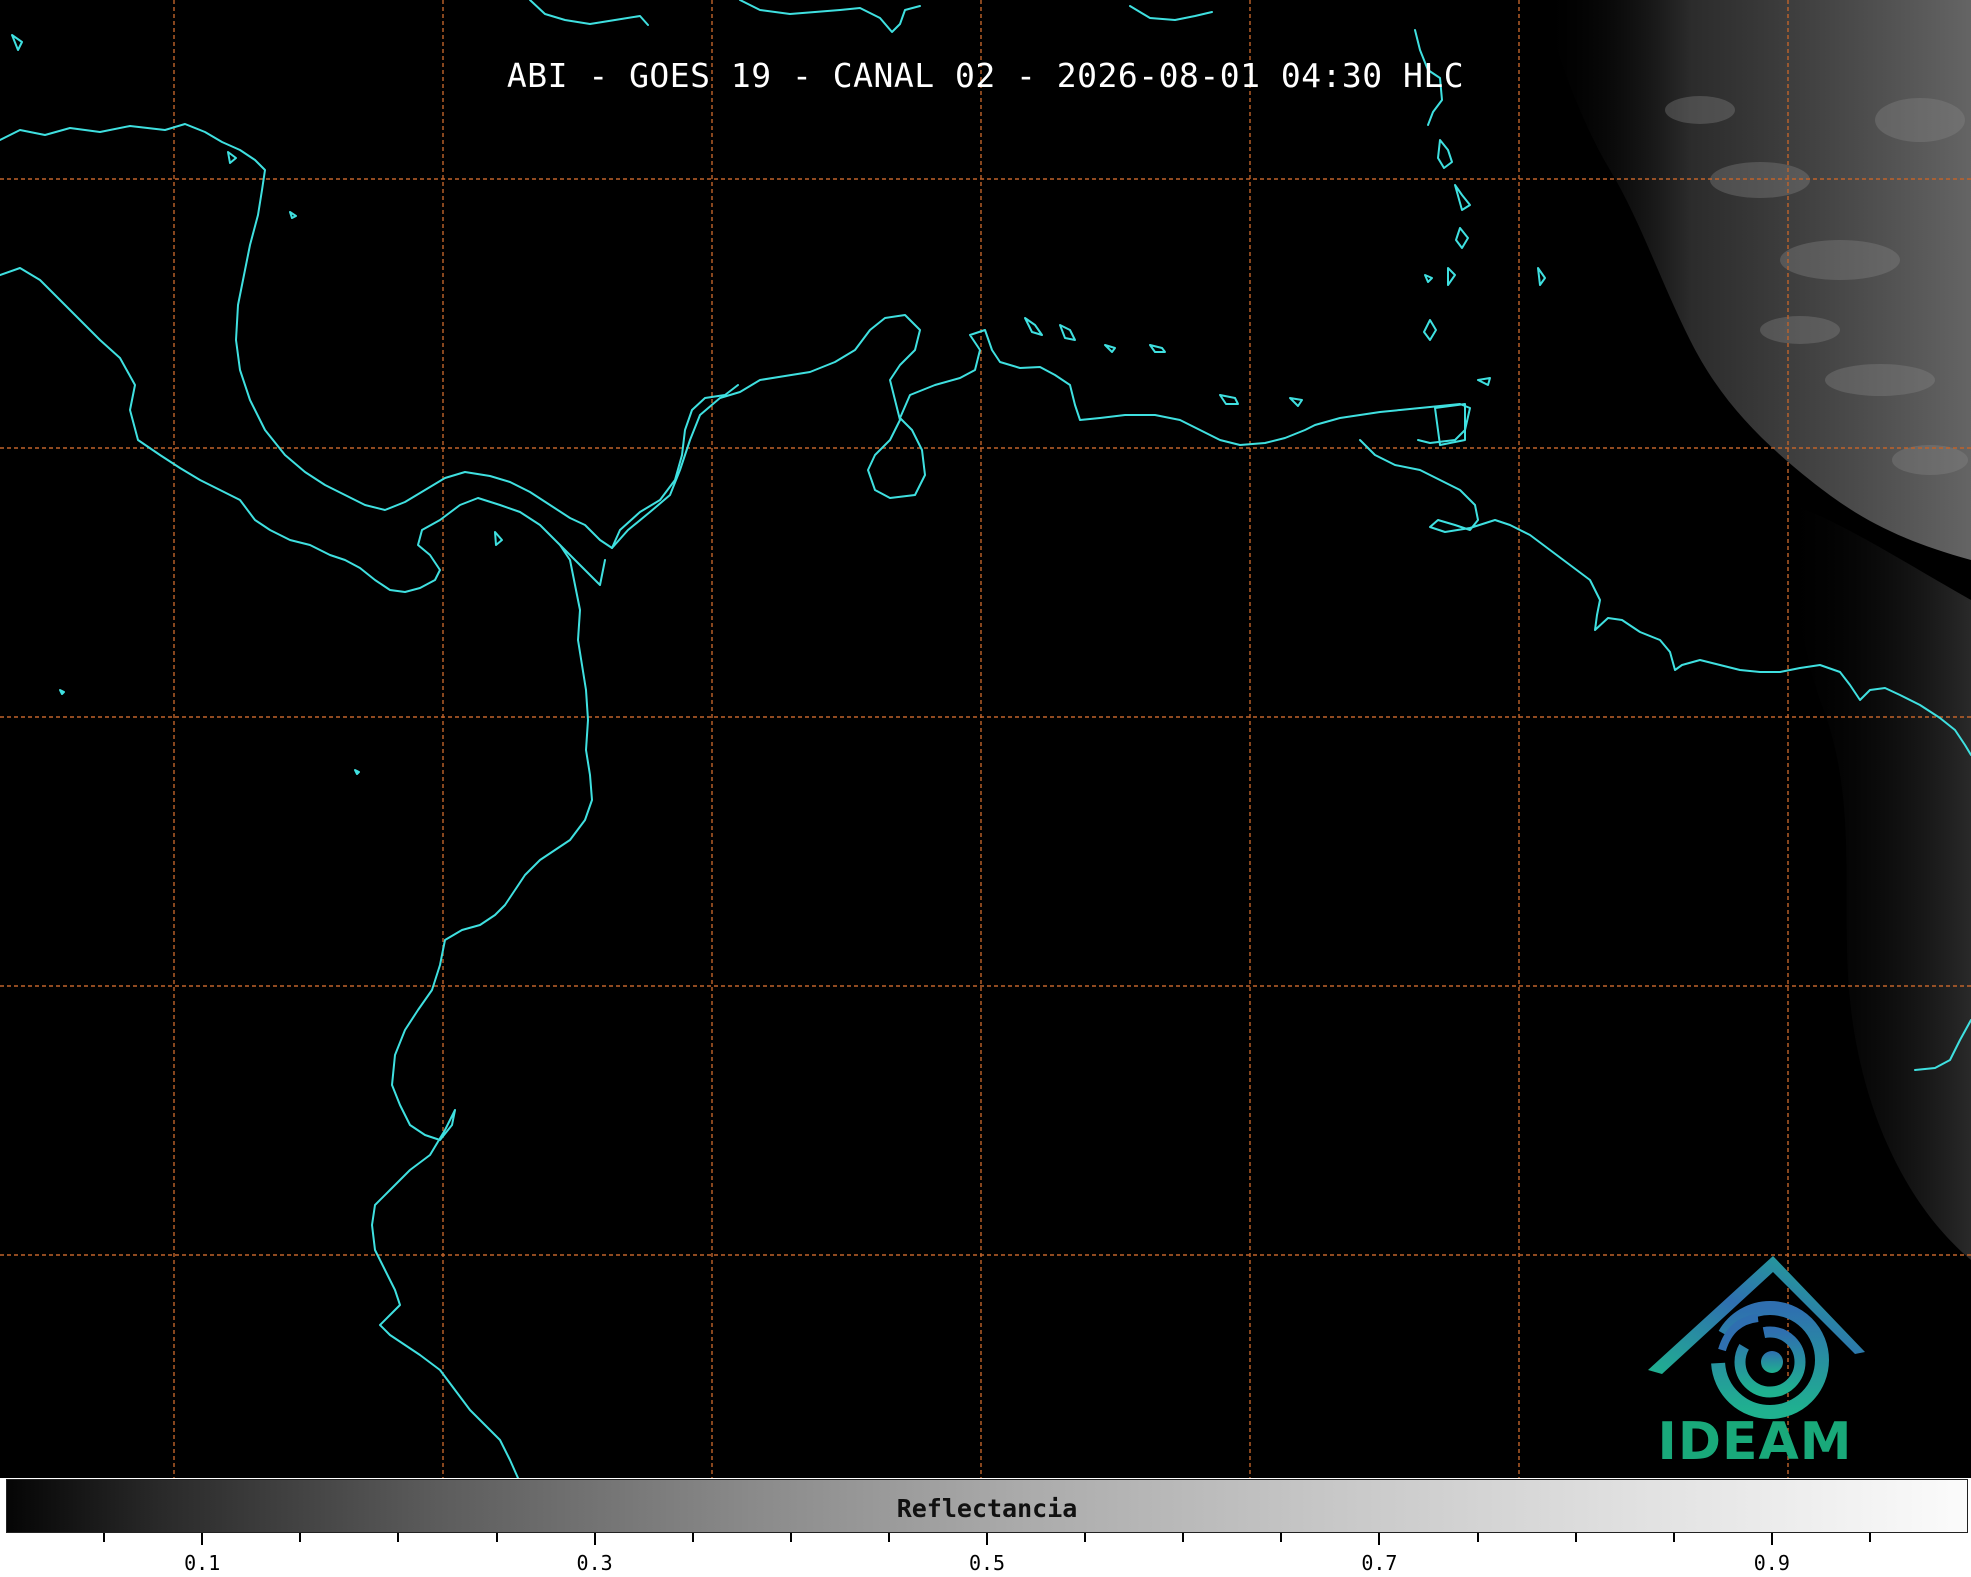 Image resolution: width=1971 pixels, height=1577 pixels. Describe the element at coordinates (1484, 381) in the screenshot. I see `island-tobago` at that location.